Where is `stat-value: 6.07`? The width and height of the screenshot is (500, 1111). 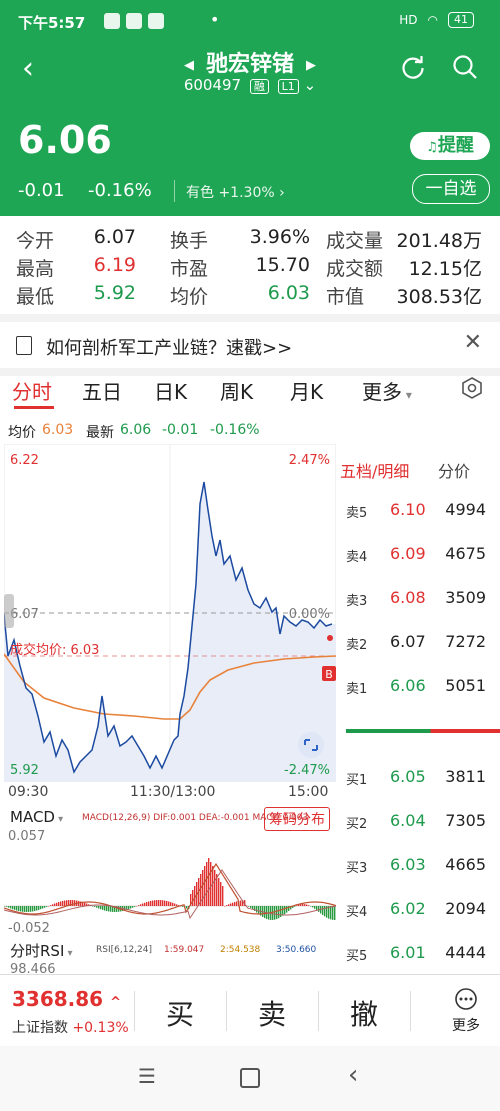 stat-value: 6.07 is located at coordinates (114, 237).